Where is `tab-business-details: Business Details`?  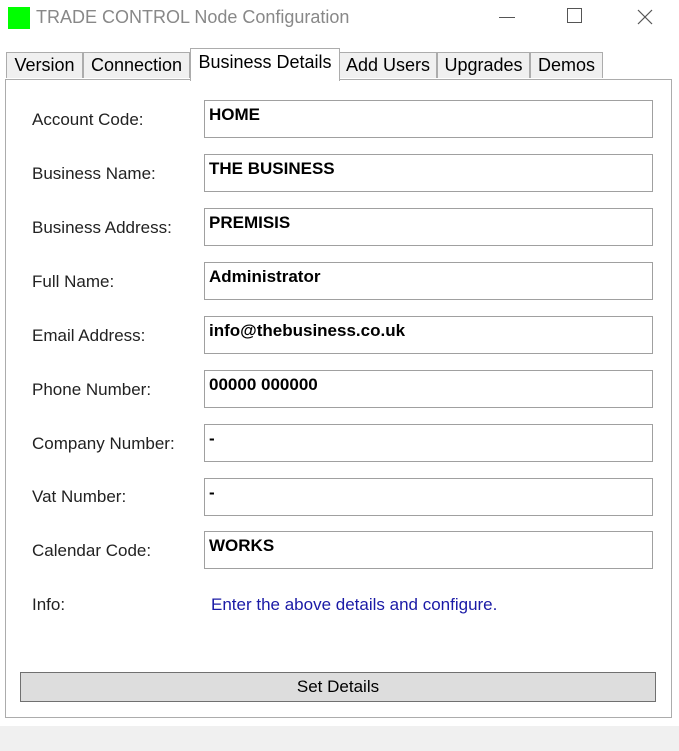
tab-business-details: Business Details is located at coordinates (265, 64).